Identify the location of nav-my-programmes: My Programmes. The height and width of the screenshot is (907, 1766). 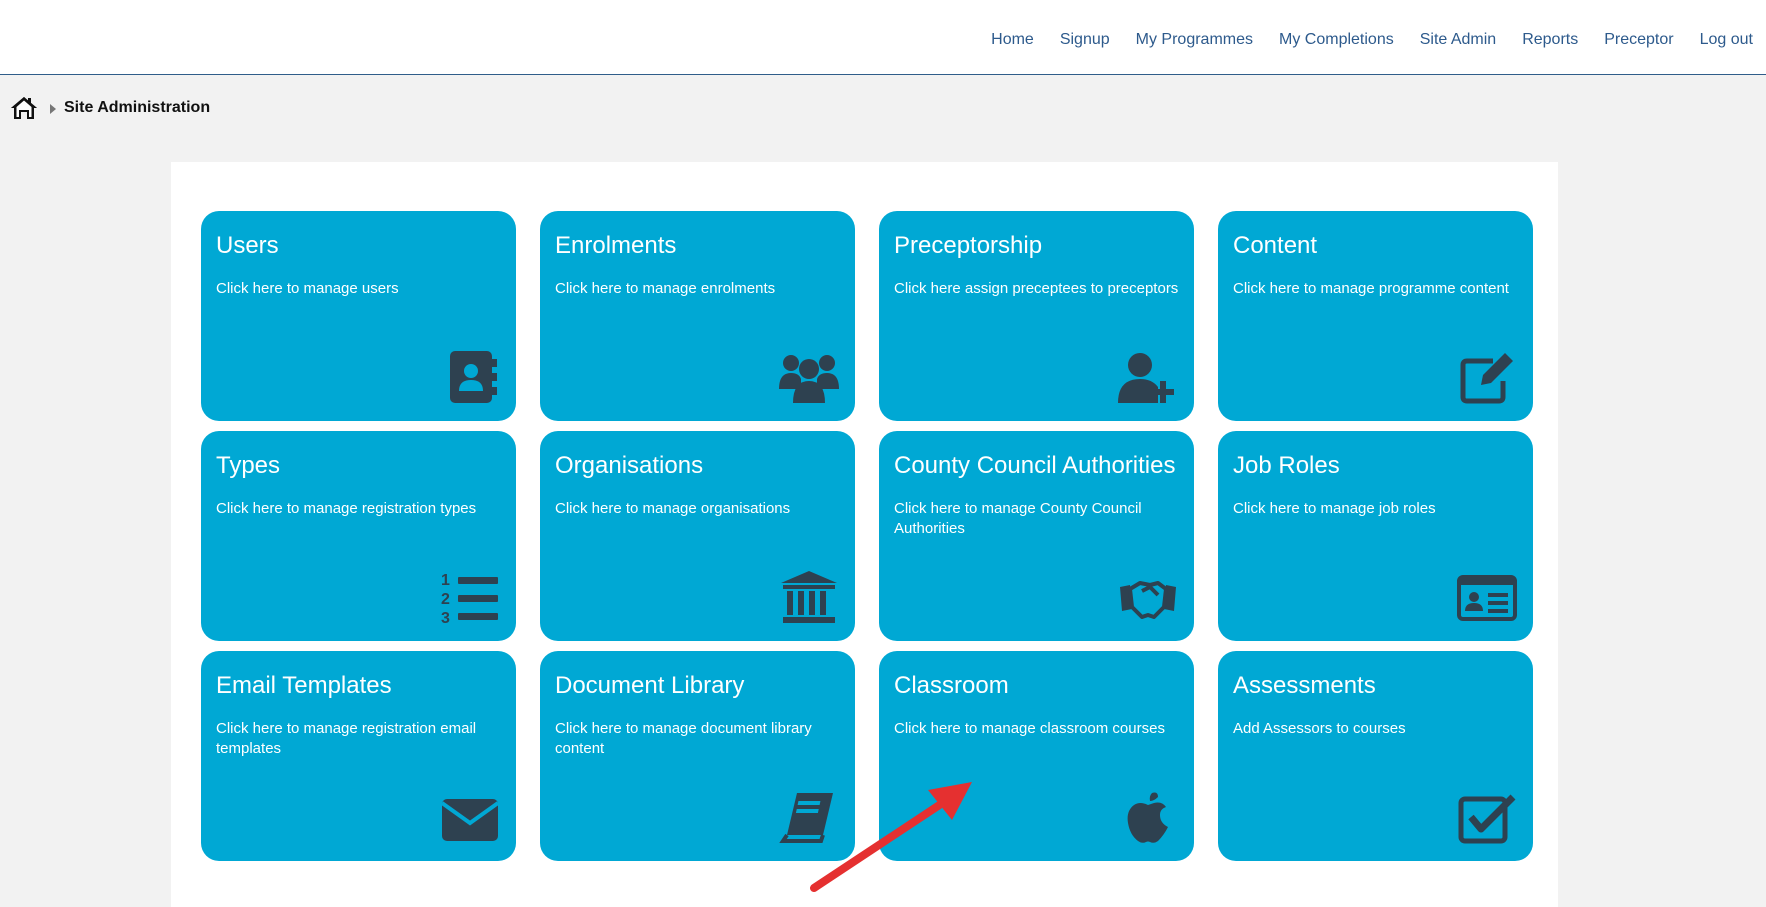
(1194, 40).